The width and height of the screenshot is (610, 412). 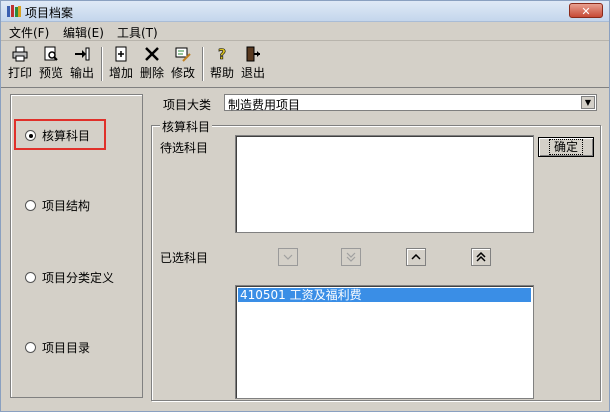 What do you see at coordinates (60, 134) in the screenshot?
I see `selection-highlight` at bounding box center [60, 134].